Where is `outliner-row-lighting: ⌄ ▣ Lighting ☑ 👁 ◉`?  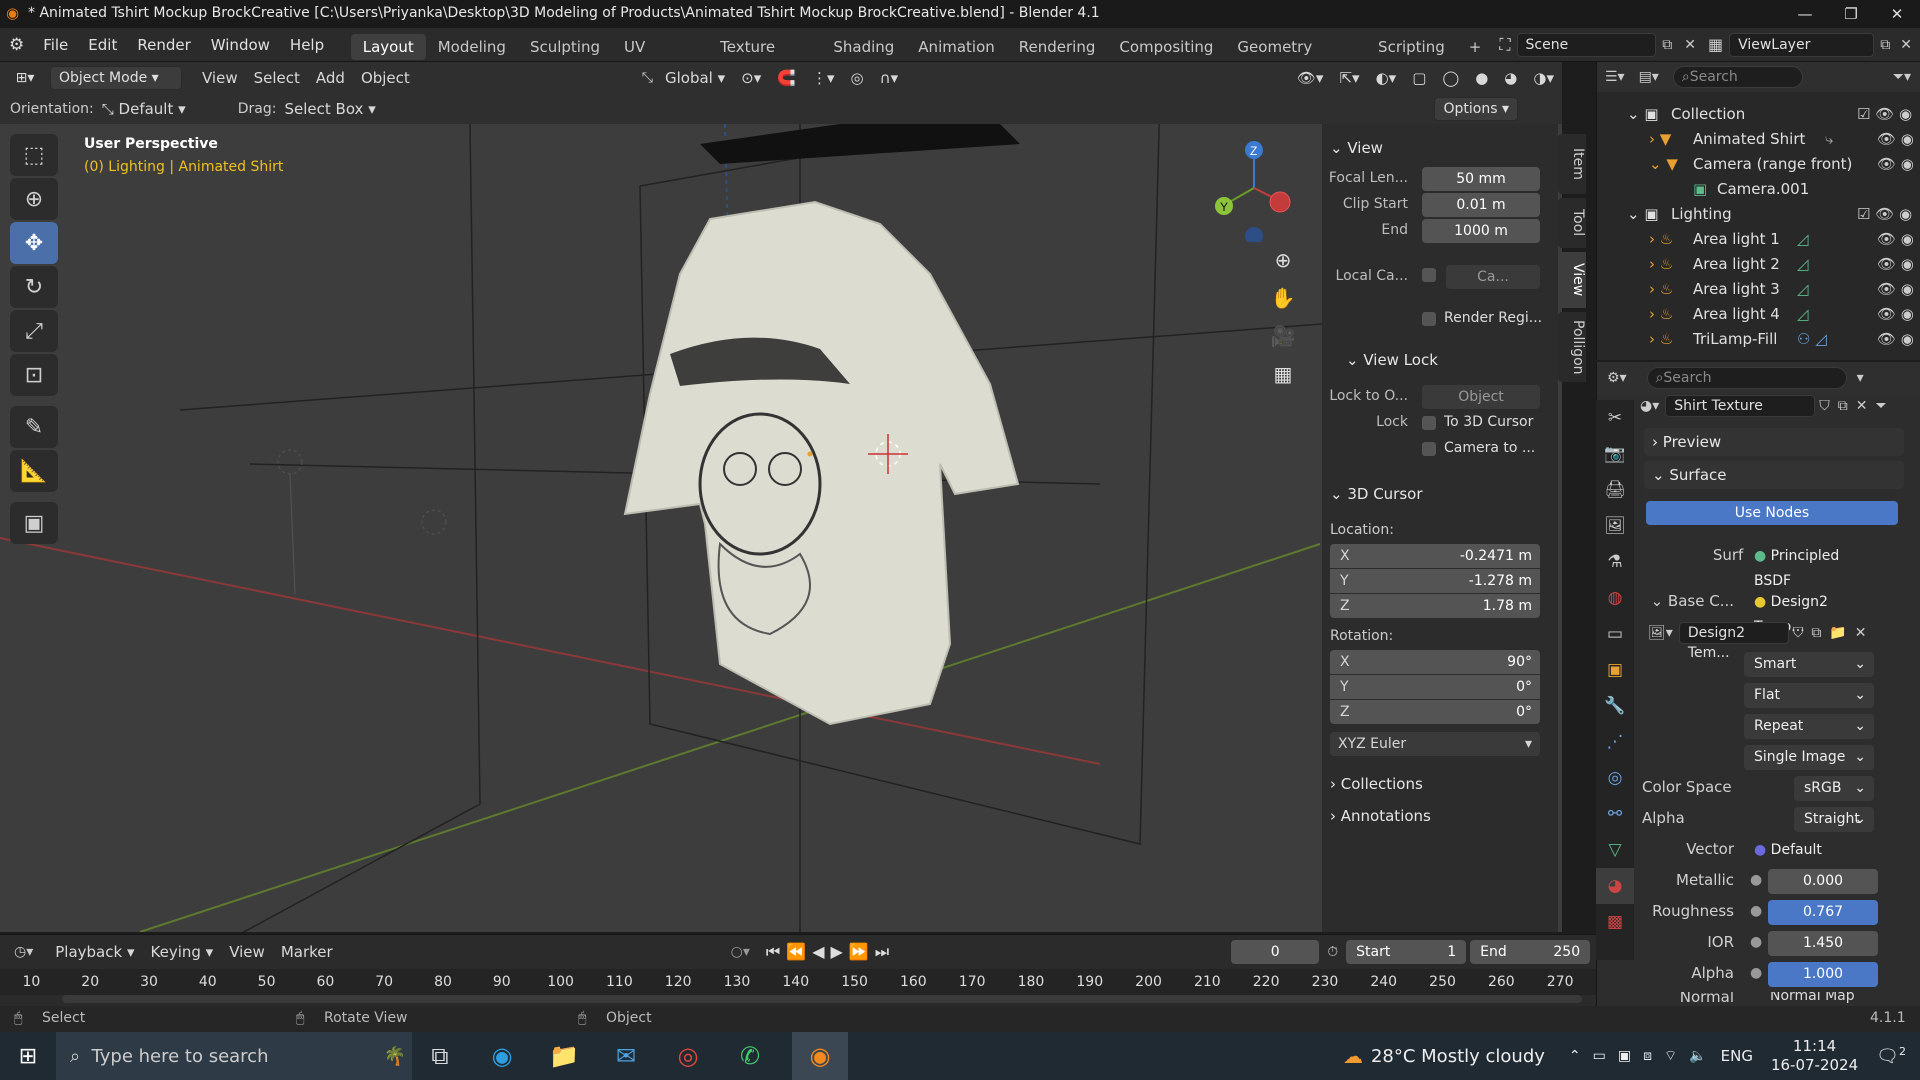
outliner-row-lighting: ⌄ ▣ Lighting ☑ 👁 ◉ is located at coordinates (1758, 214).